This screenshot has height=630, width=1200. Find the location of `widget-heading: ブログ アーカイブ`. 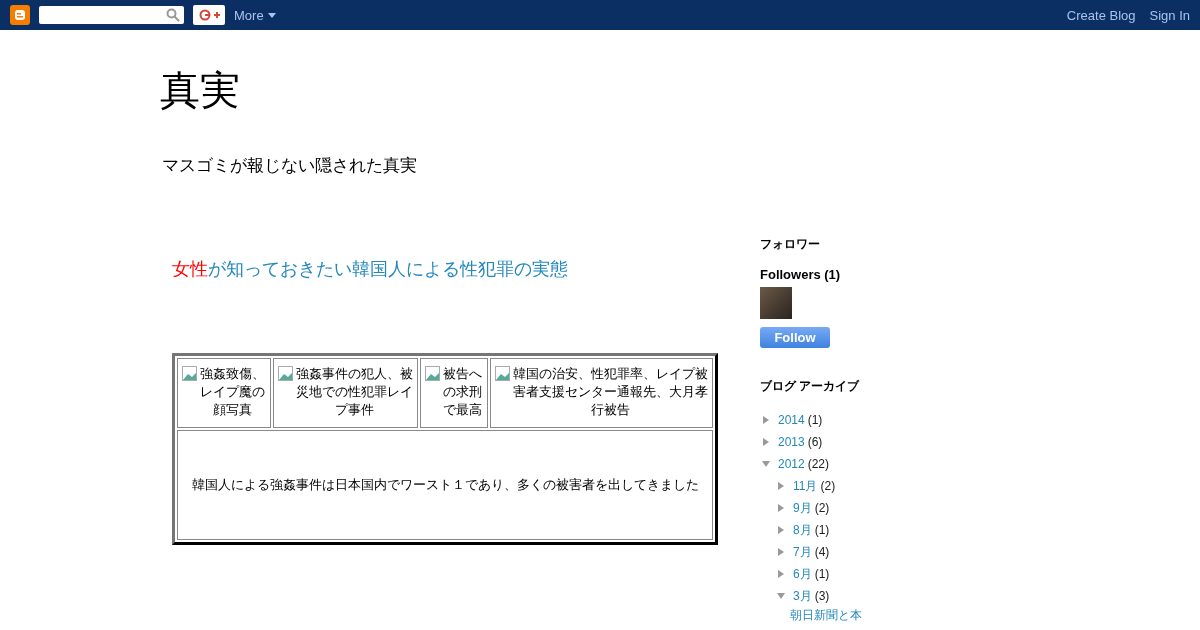

widget-heading: ブログ アーカイブ is located at coordinates (810, 386).